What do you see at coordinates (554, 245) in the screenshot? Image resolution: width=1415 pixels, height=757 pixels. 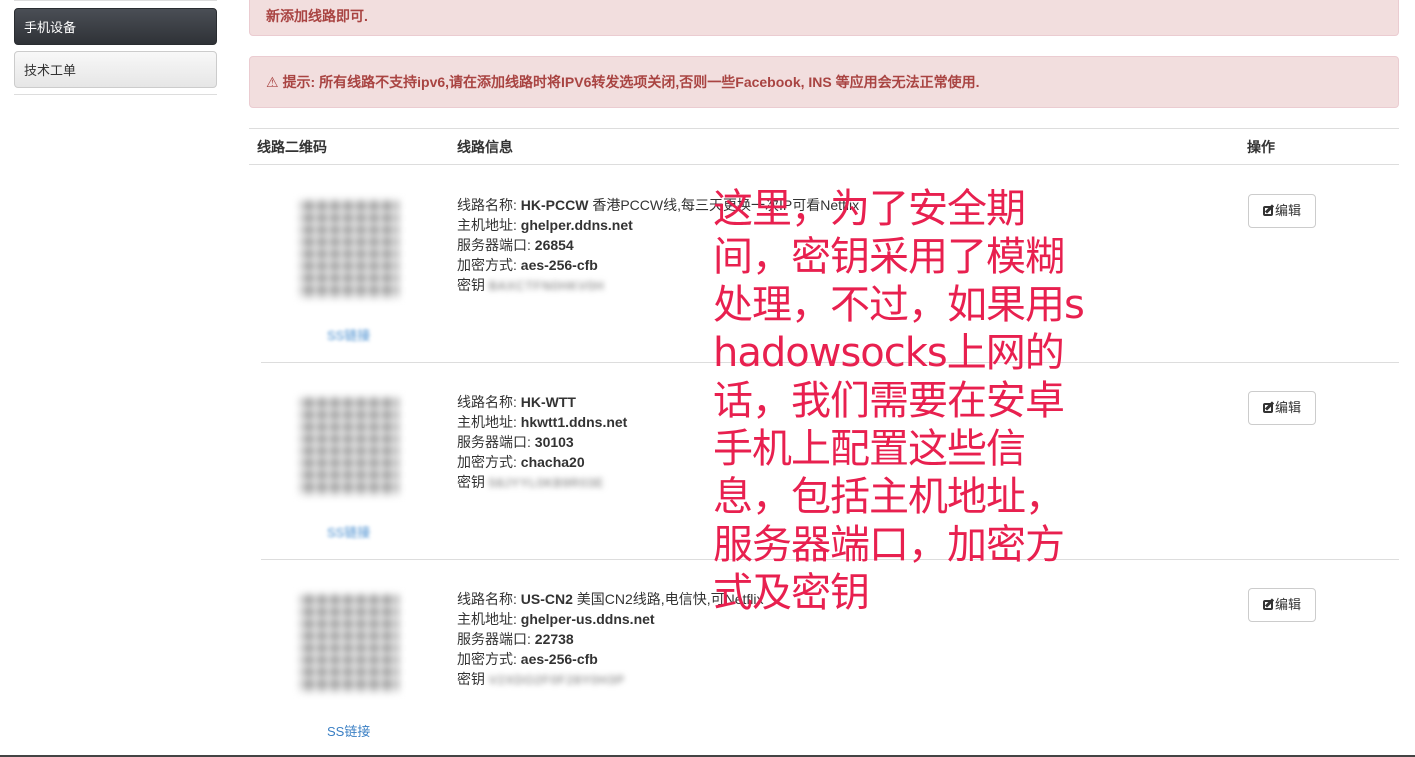 I see `line-port: 26854` at bounding box center [554, 245].